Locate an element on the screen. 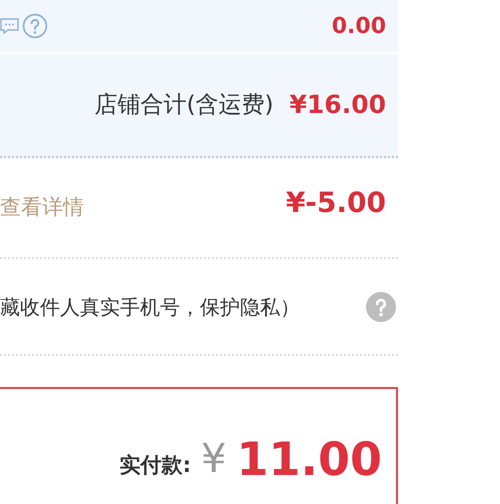  view-details-link: 查看详情 is located at coordinates (42, 208).